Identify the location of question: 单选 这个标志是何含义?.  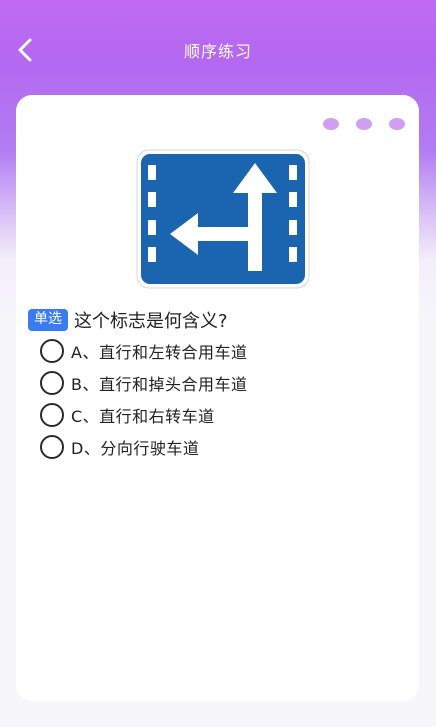
(128, 320).